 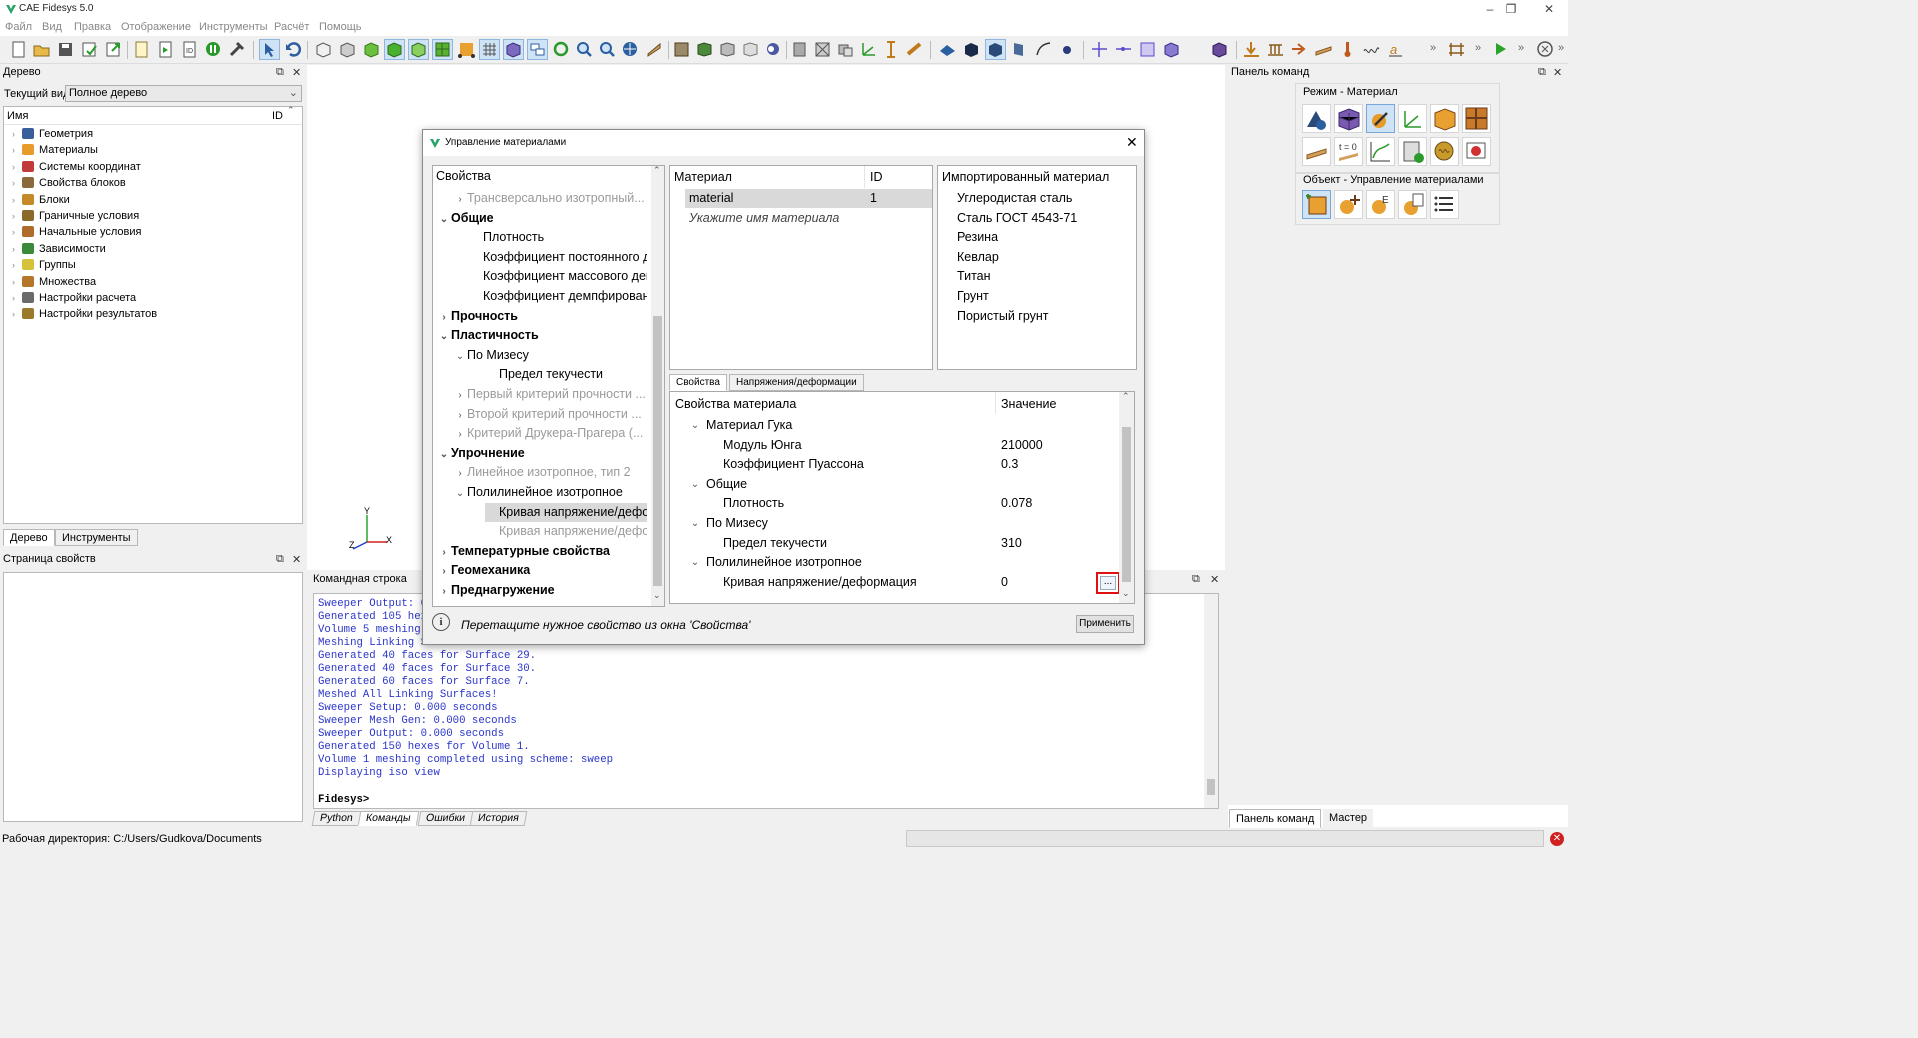 I want to click on coord-mode-icon, so click(x=1412, y=118).